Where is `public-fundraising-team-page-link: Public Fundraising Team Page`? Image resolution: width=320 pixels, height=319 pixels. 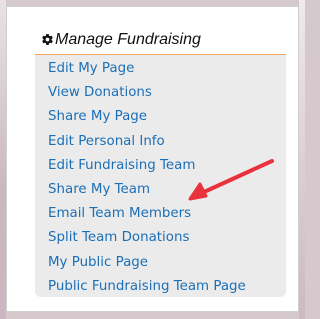
public-fundraising-team-page-link: Public Fundraising Team Page is located at coordinates (147, 286).